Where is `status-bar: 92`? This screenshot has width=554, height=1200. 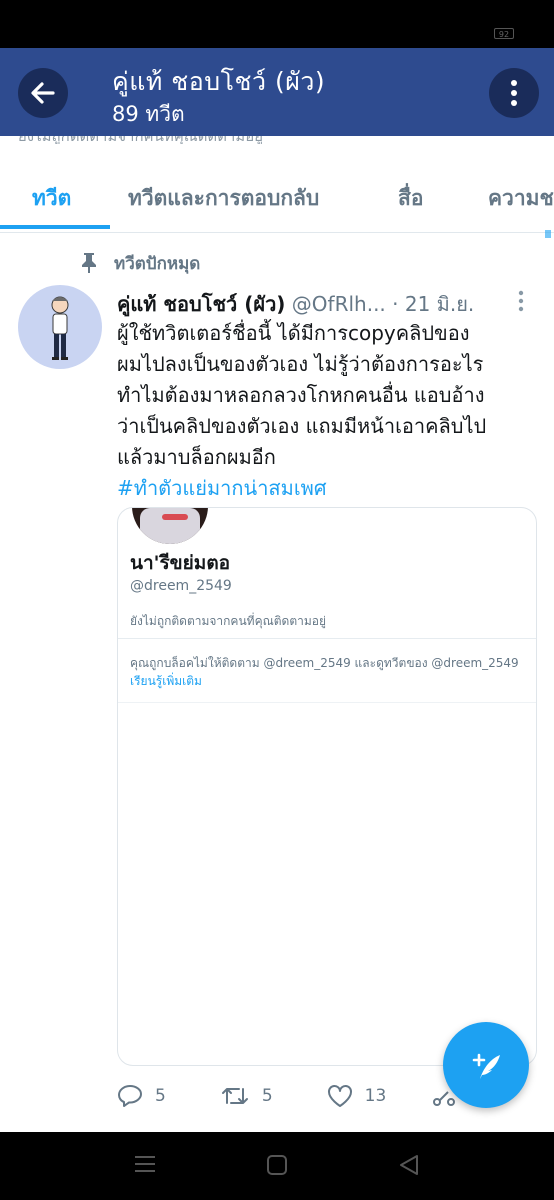
status-bar: 92 is located at coordinates (277, 24).